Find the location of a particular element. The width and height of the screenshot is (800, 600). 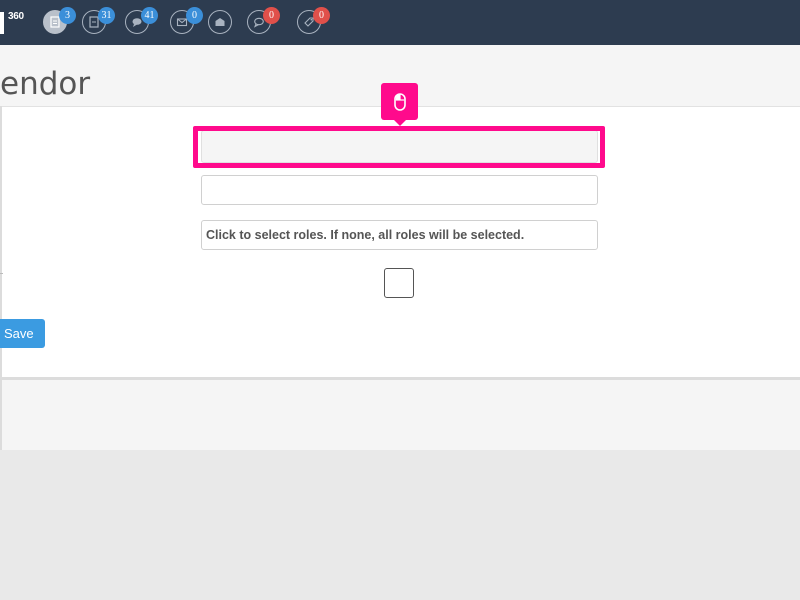

mouse-icon is located at coordinates (399, 101).